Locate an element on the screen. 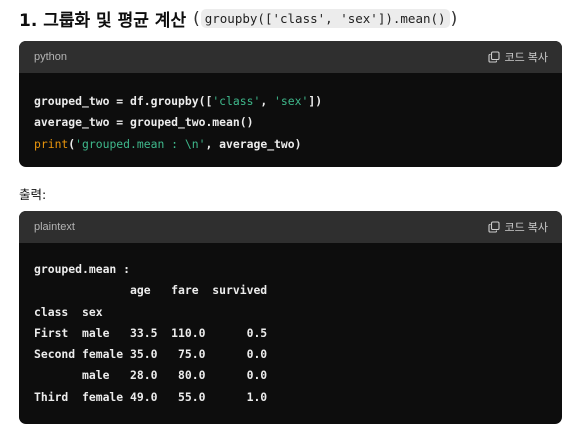 This screenshot has width=567, height=430. code-line: average_two = grouped_two.mean() is located at coordinates (144, 122).